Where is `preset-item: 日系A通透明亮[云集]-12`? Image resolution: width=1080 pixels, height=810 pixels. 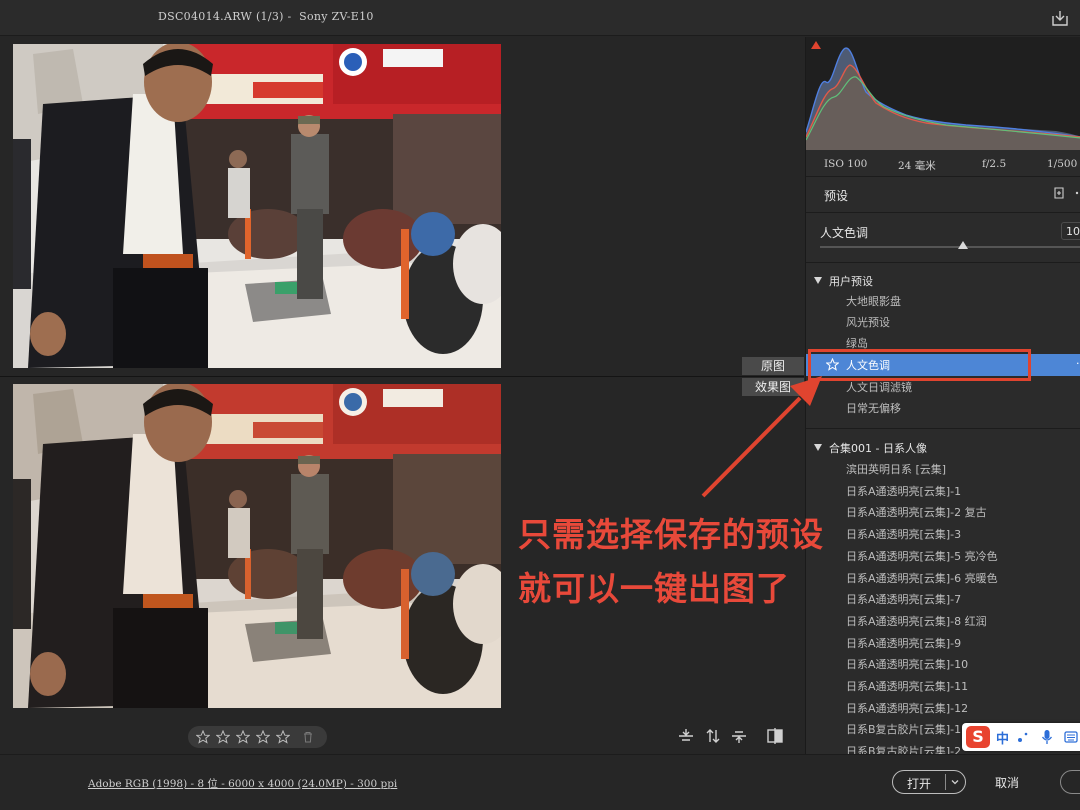 preset-item: 日系A通透明亮[云集]-12 is located at coordinates (907, 708).